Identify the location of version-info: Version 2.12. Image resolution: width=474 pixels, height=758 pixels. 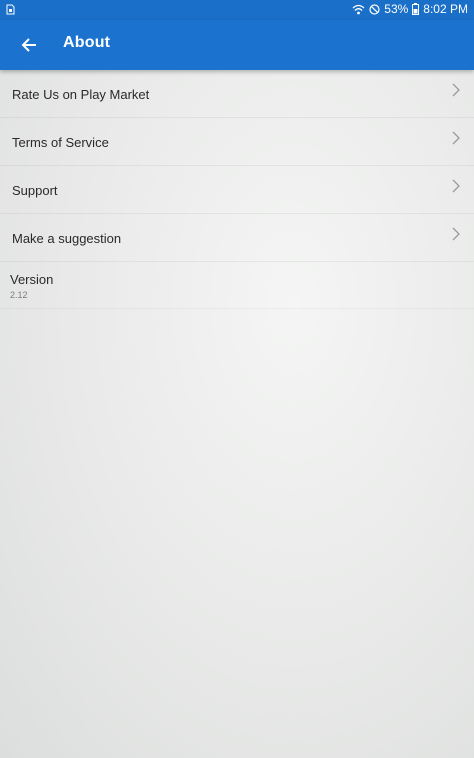
(237, 285).